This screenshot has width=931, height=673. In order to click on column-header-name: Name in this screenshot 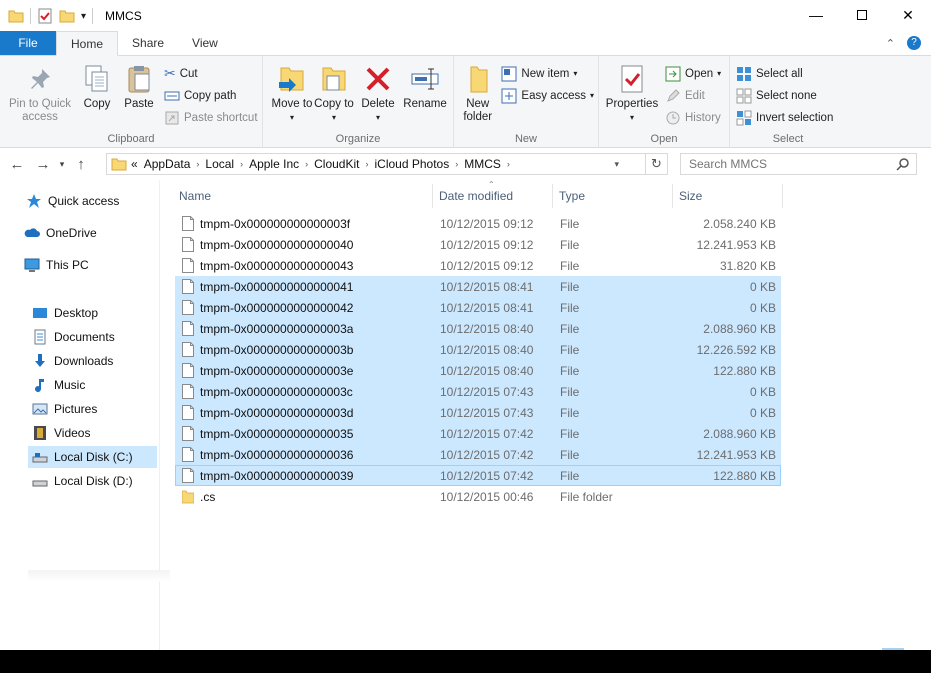, I will do `click(303, 196)`.